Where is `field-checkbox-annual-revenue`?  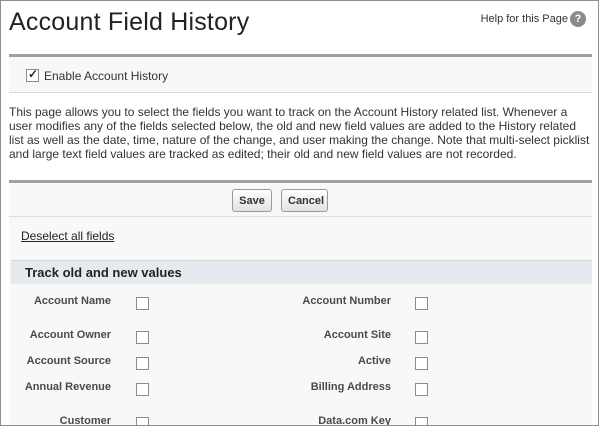 field-checkbox-annual-revenue is located at coordinates (142, 389).